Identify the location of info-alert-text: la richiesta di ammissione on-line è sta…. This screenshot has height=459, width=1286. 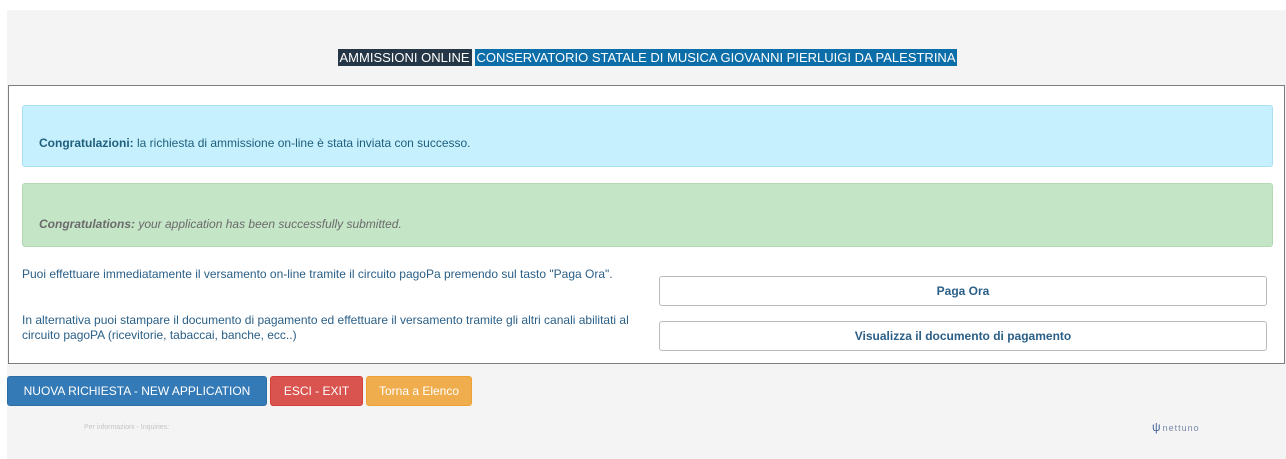
(302, 143).